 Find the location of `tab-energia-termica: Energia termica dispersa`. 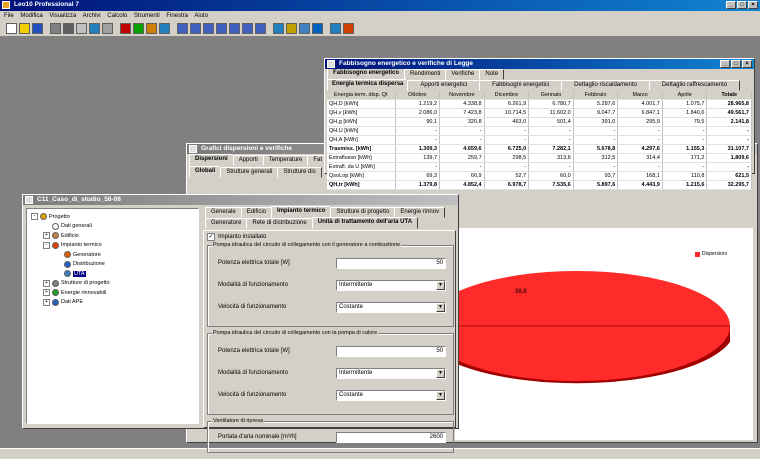

tab-energia-termica: Energia termica dispersa is located at coordinates (368, 85).